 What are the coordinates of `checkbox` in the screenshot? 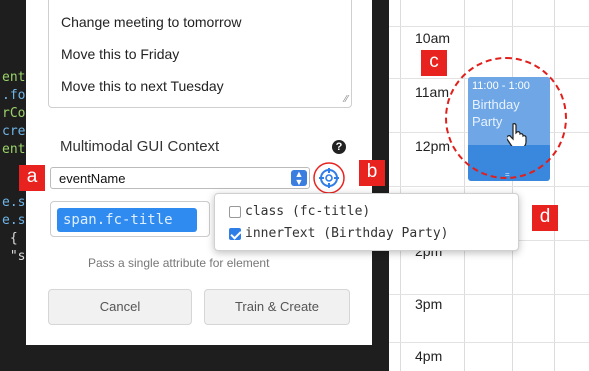 It's located at (235, 211).